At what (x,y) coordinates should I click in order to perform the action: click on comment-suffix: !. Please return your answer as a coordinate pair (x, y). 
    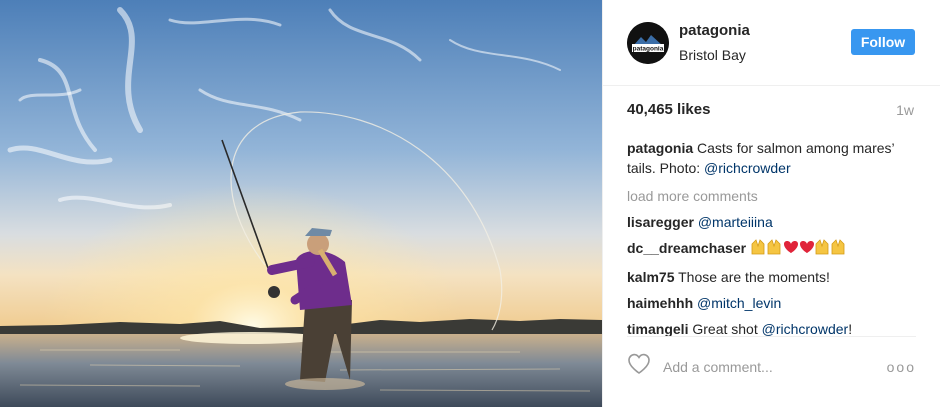
    Looking at the image, I should click on (850, 329).